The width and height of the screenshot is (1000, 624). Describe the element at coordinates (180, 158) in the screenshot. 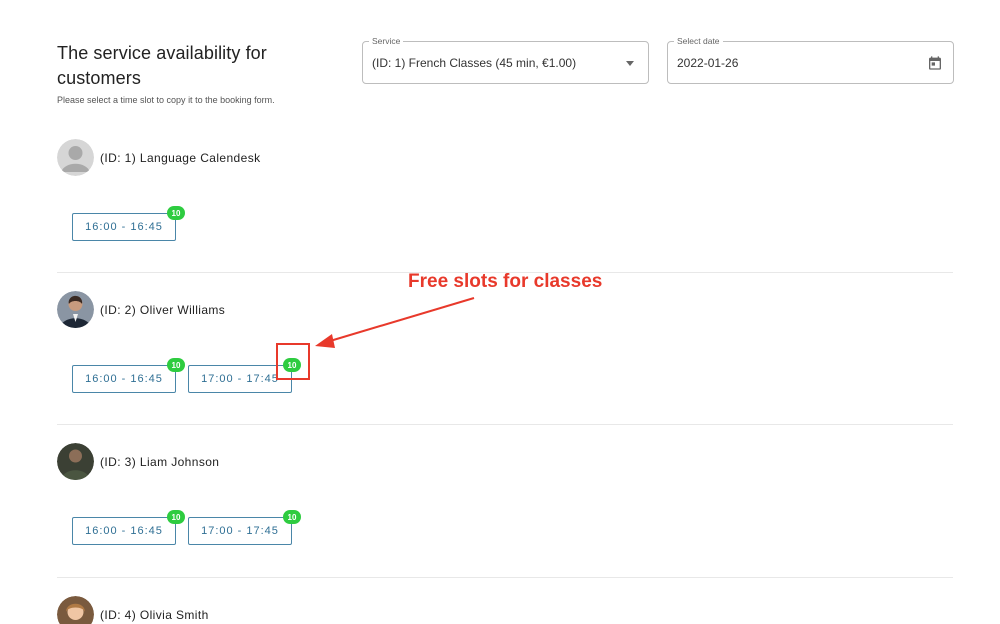

I see `employee-name: (ID: 1) Language Calendesk` at that location.